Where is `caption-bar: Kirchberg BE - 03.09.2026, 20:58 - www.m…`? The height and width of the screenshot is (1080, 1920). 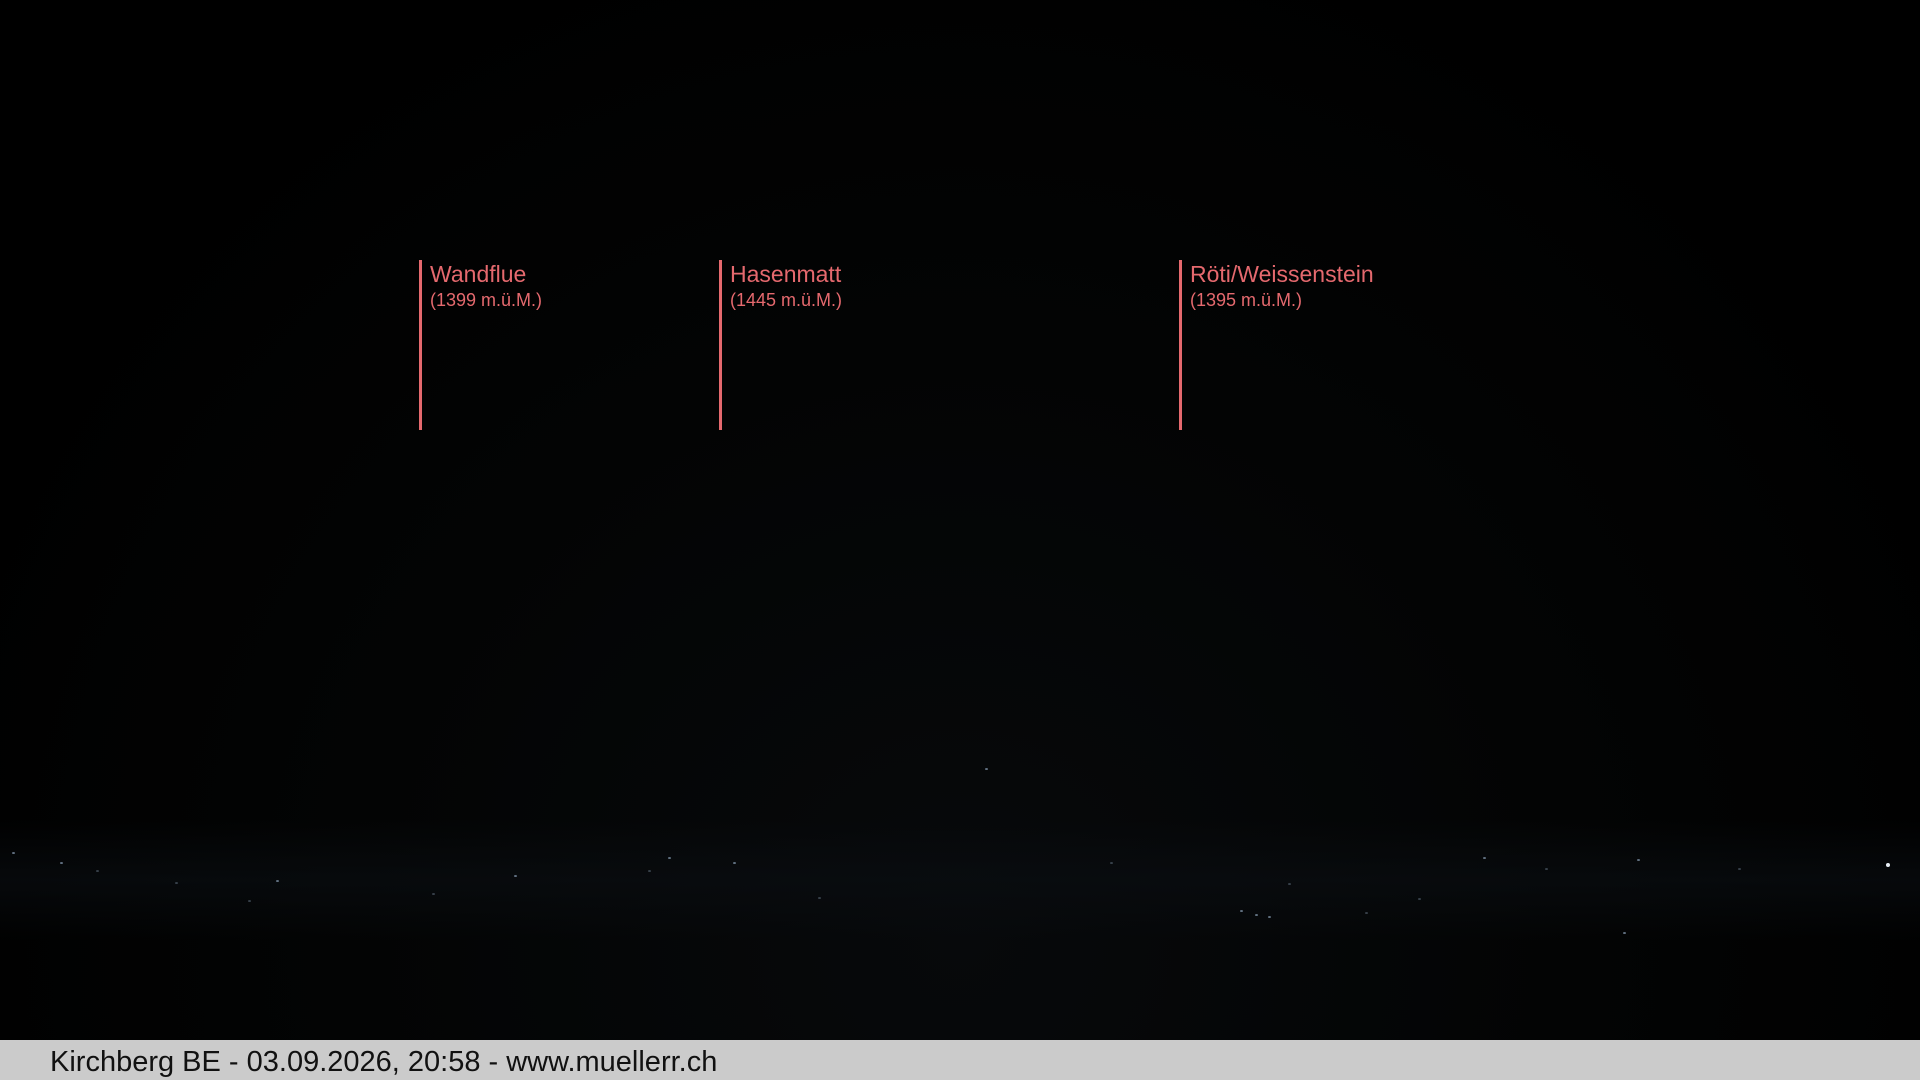 caption-bar: Kirchberg BE - 03.09.2026, 20:58 - www.m… is located at coordinates (960, 1060).